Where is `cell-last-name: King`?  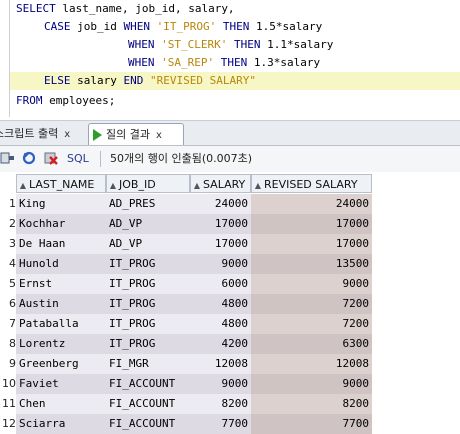
cell-last-name: King is located at coordinates (61, 204).